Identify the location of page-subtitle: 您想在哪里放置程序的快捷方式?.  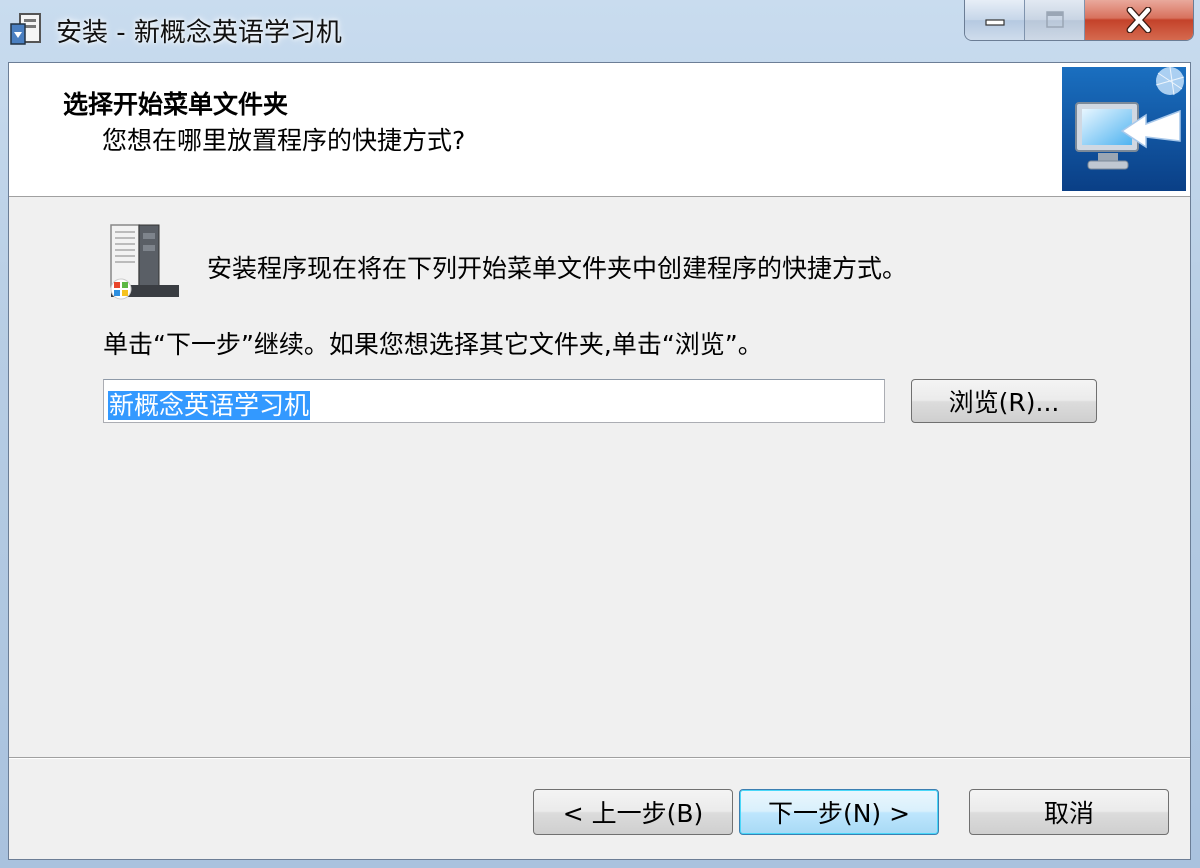
(284, 140).